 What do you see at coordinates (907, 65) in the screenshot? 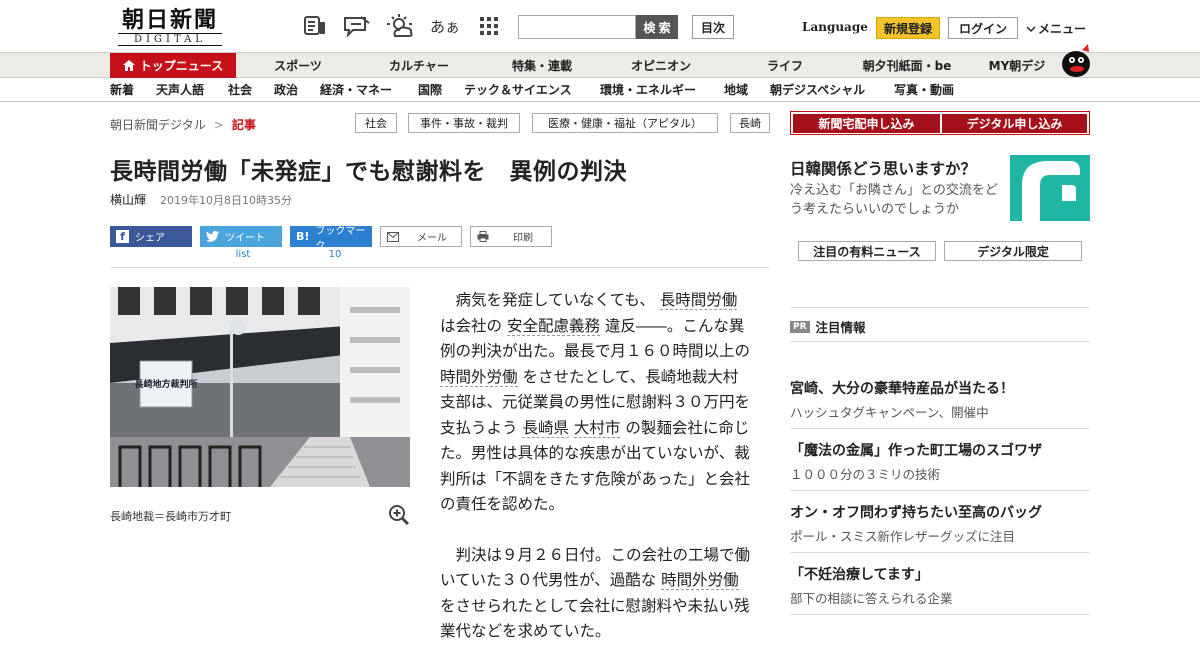
I see `nav-newspaper: 朝夕刊紙面・be` at bounding box center [907, 65].